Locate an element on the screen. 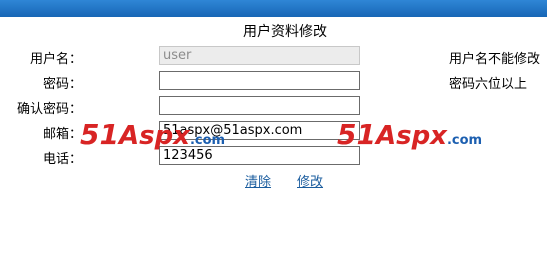 This screenshot has height=255, width=547. confirm-password-input is located at coordinates (259, 105).